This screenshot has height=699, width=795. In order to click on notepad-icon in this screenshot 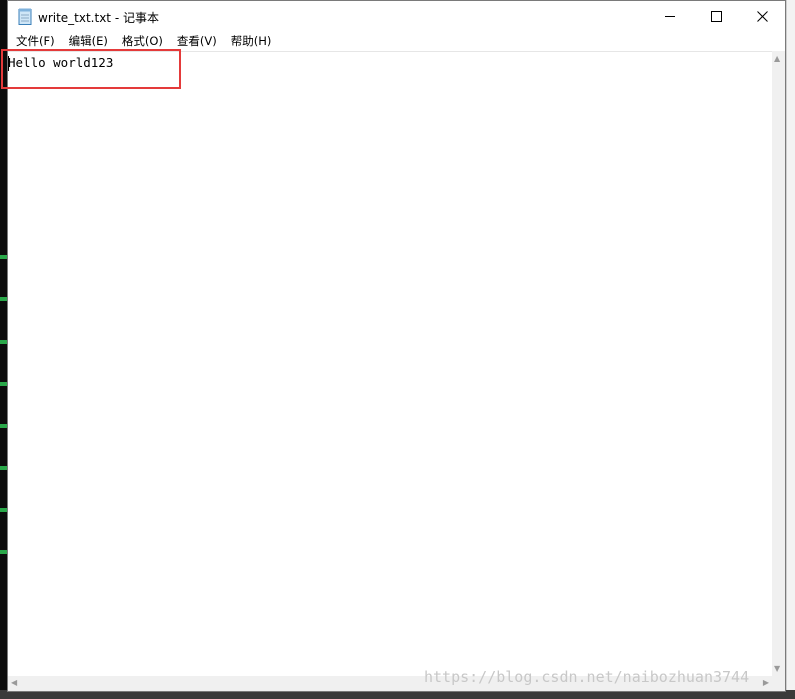, I will do `click(25, 16)`.